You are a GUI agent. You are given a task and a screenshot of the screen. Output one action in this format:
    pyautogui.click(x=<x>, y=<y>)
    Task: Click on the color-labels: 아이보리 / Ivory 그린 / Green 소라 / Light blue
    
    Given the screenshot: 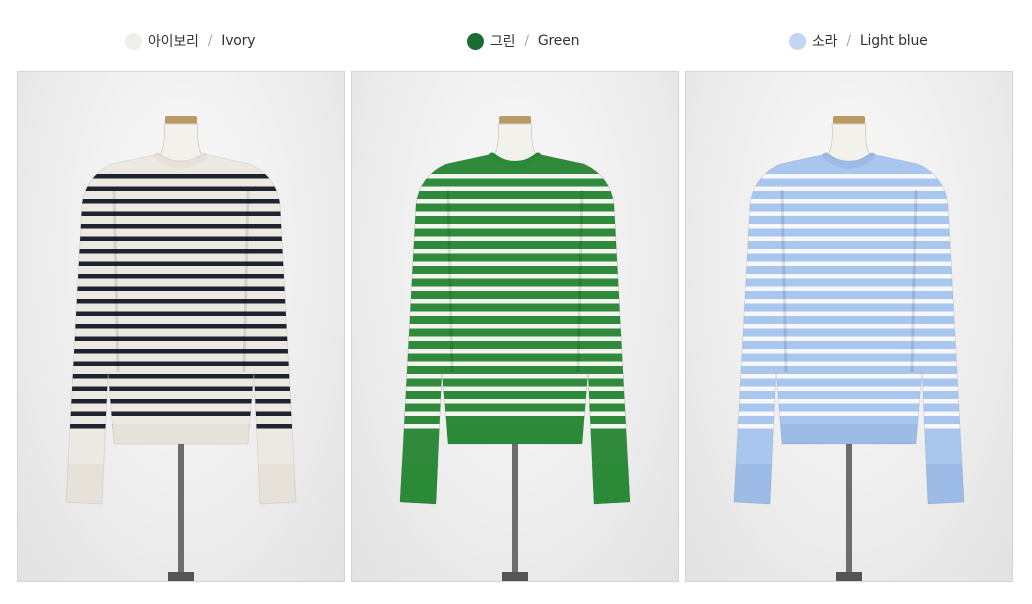 What is the action you would take?
    pyautogui.click(x=516, y=41)
    